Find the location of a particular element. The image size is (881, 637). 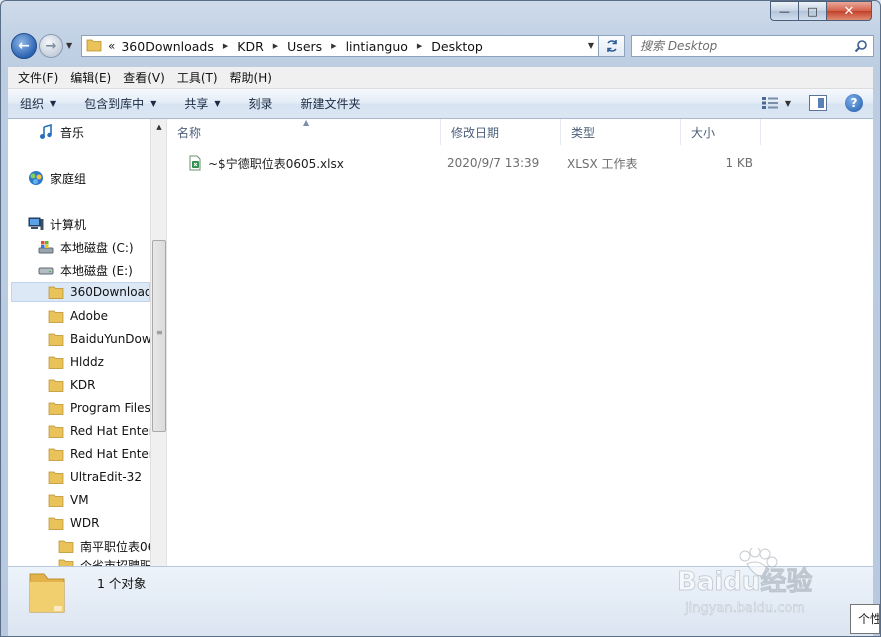

dropdown-arrow-icon: ▼ is located at coordinates (53, 103).